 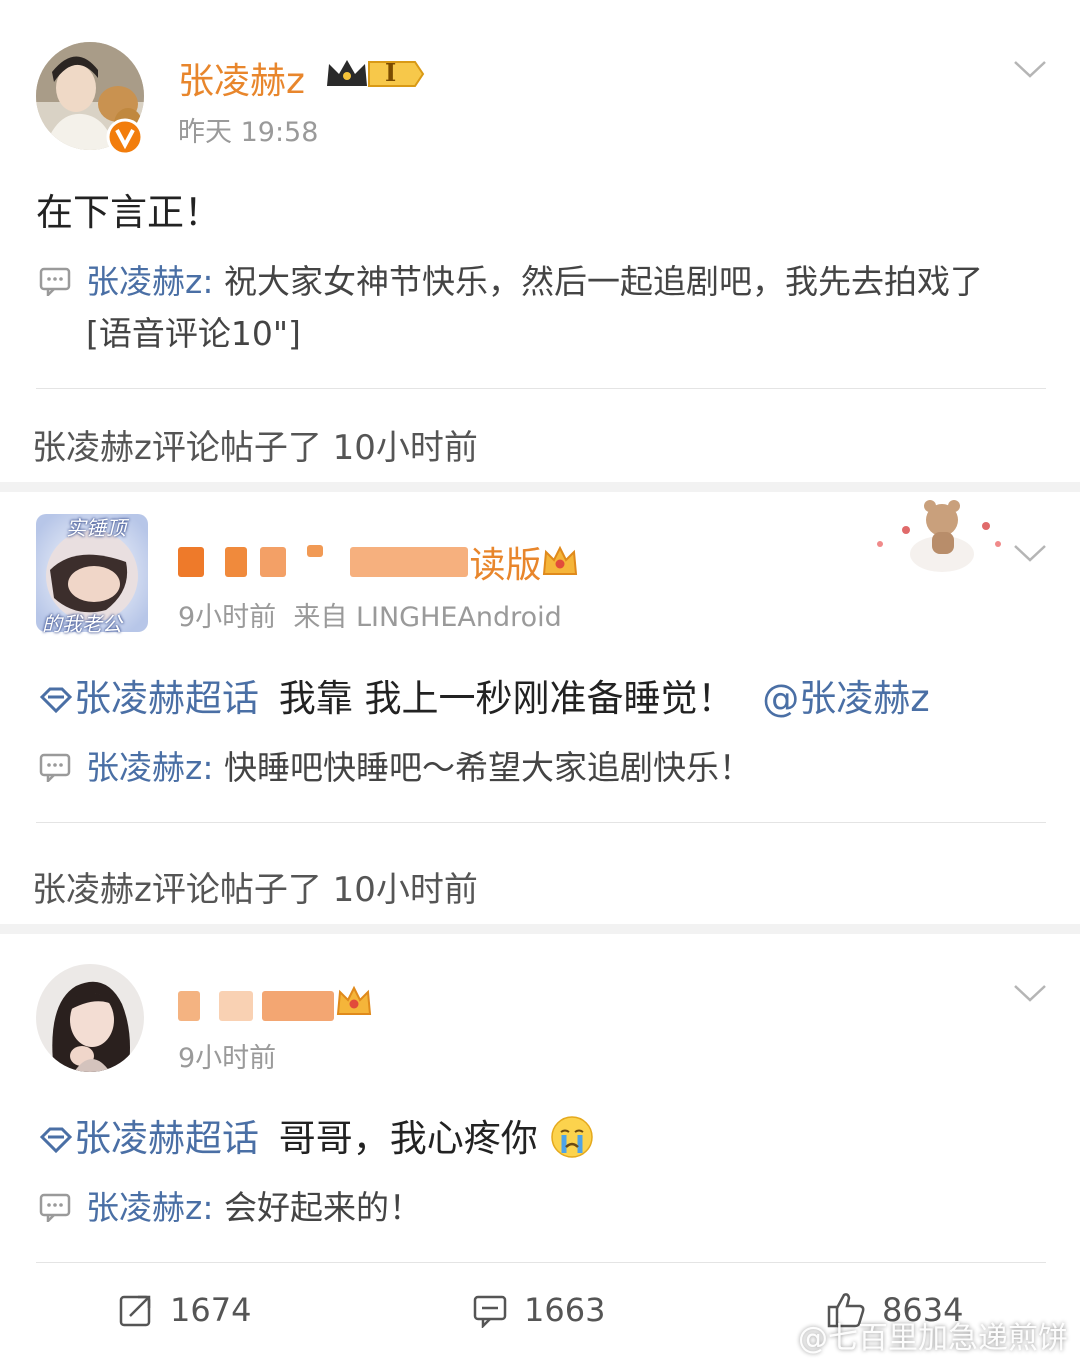 I want to click on post-time: 9小时前, so click(x=227, y=1058).